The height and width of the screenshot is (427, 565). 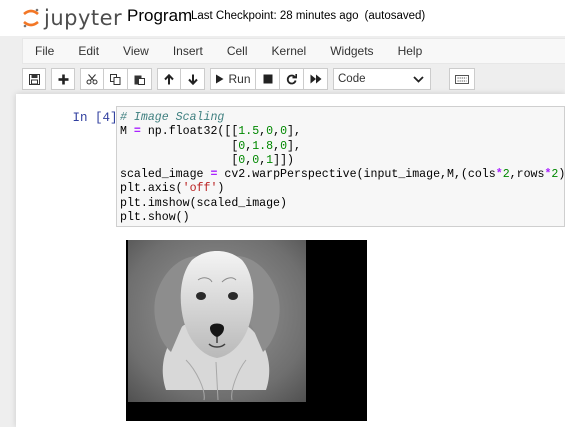 What do you see at coordinates (137, 132) in the screenshot?
I see `code-token: =` at bounding box center [137, 132].